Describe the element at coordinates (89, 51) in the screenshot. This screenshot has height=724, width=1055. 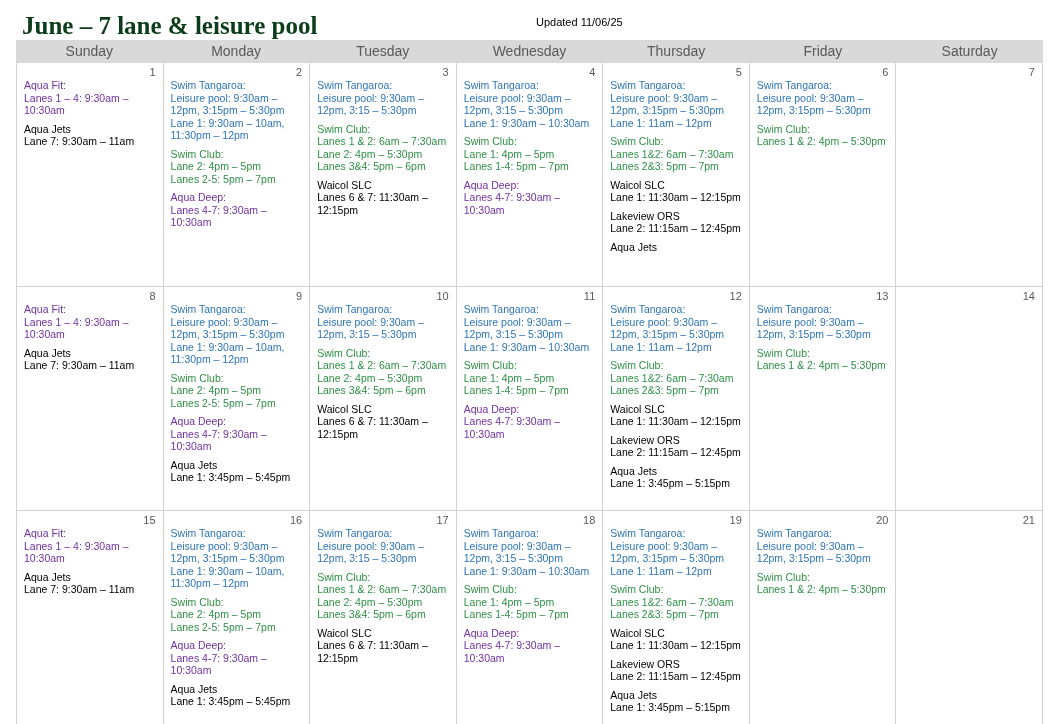
I see `weekday-label: Sunday` at that location.